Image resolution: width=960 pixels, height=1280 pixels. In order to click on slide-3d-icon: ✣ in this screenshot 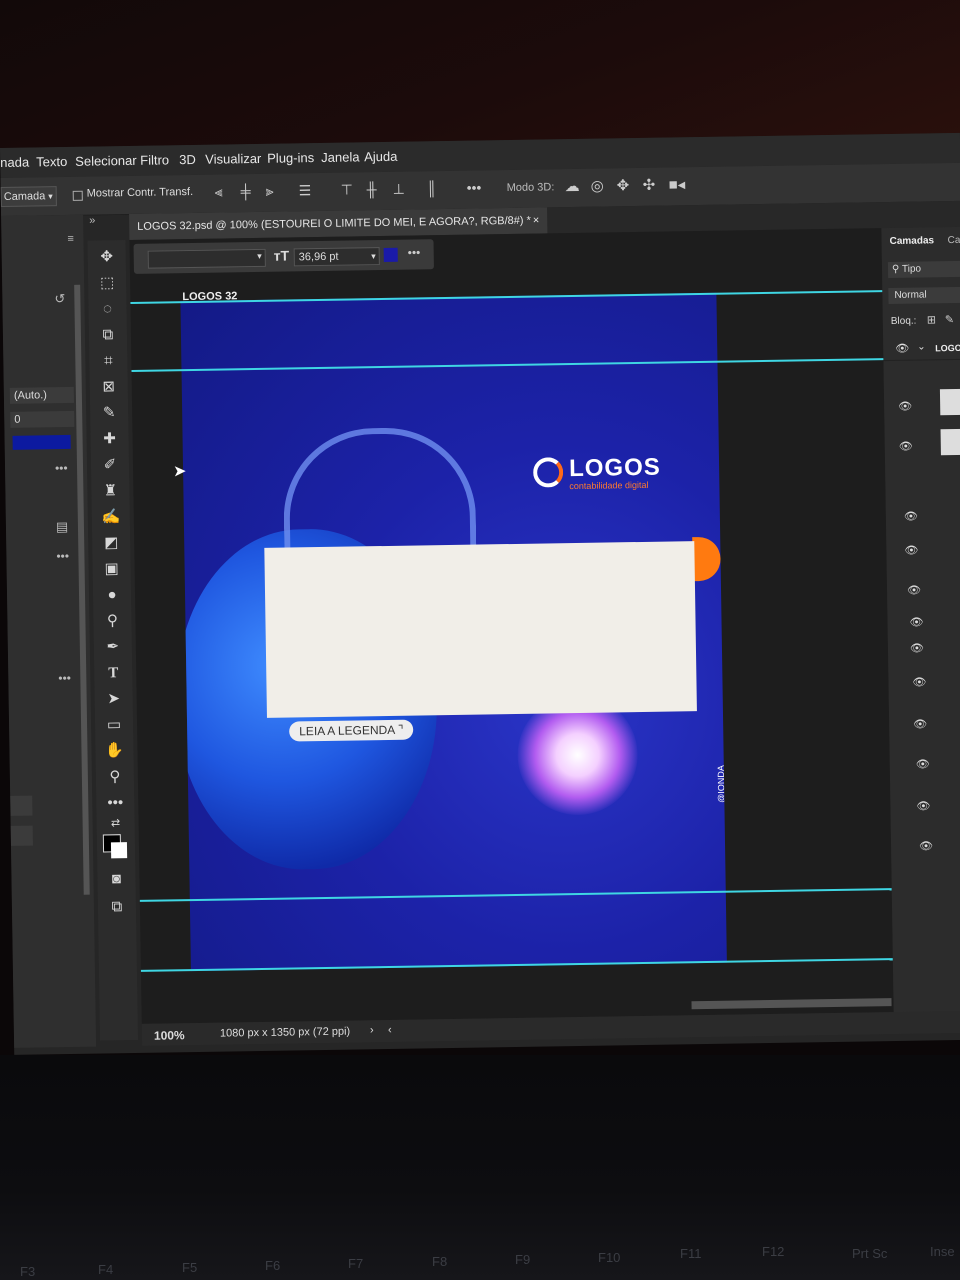, I will do `click(649, 185)`.